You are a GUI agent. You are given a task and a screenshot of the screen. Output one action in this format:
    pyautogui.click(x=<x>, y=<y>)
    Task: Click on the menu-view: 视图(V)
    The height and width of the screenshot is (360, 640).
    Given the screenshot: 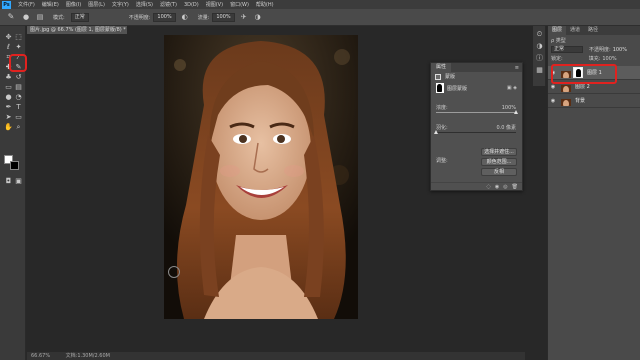 What is the action you would take?
    pyautogui.click(x=214, y=4)
    